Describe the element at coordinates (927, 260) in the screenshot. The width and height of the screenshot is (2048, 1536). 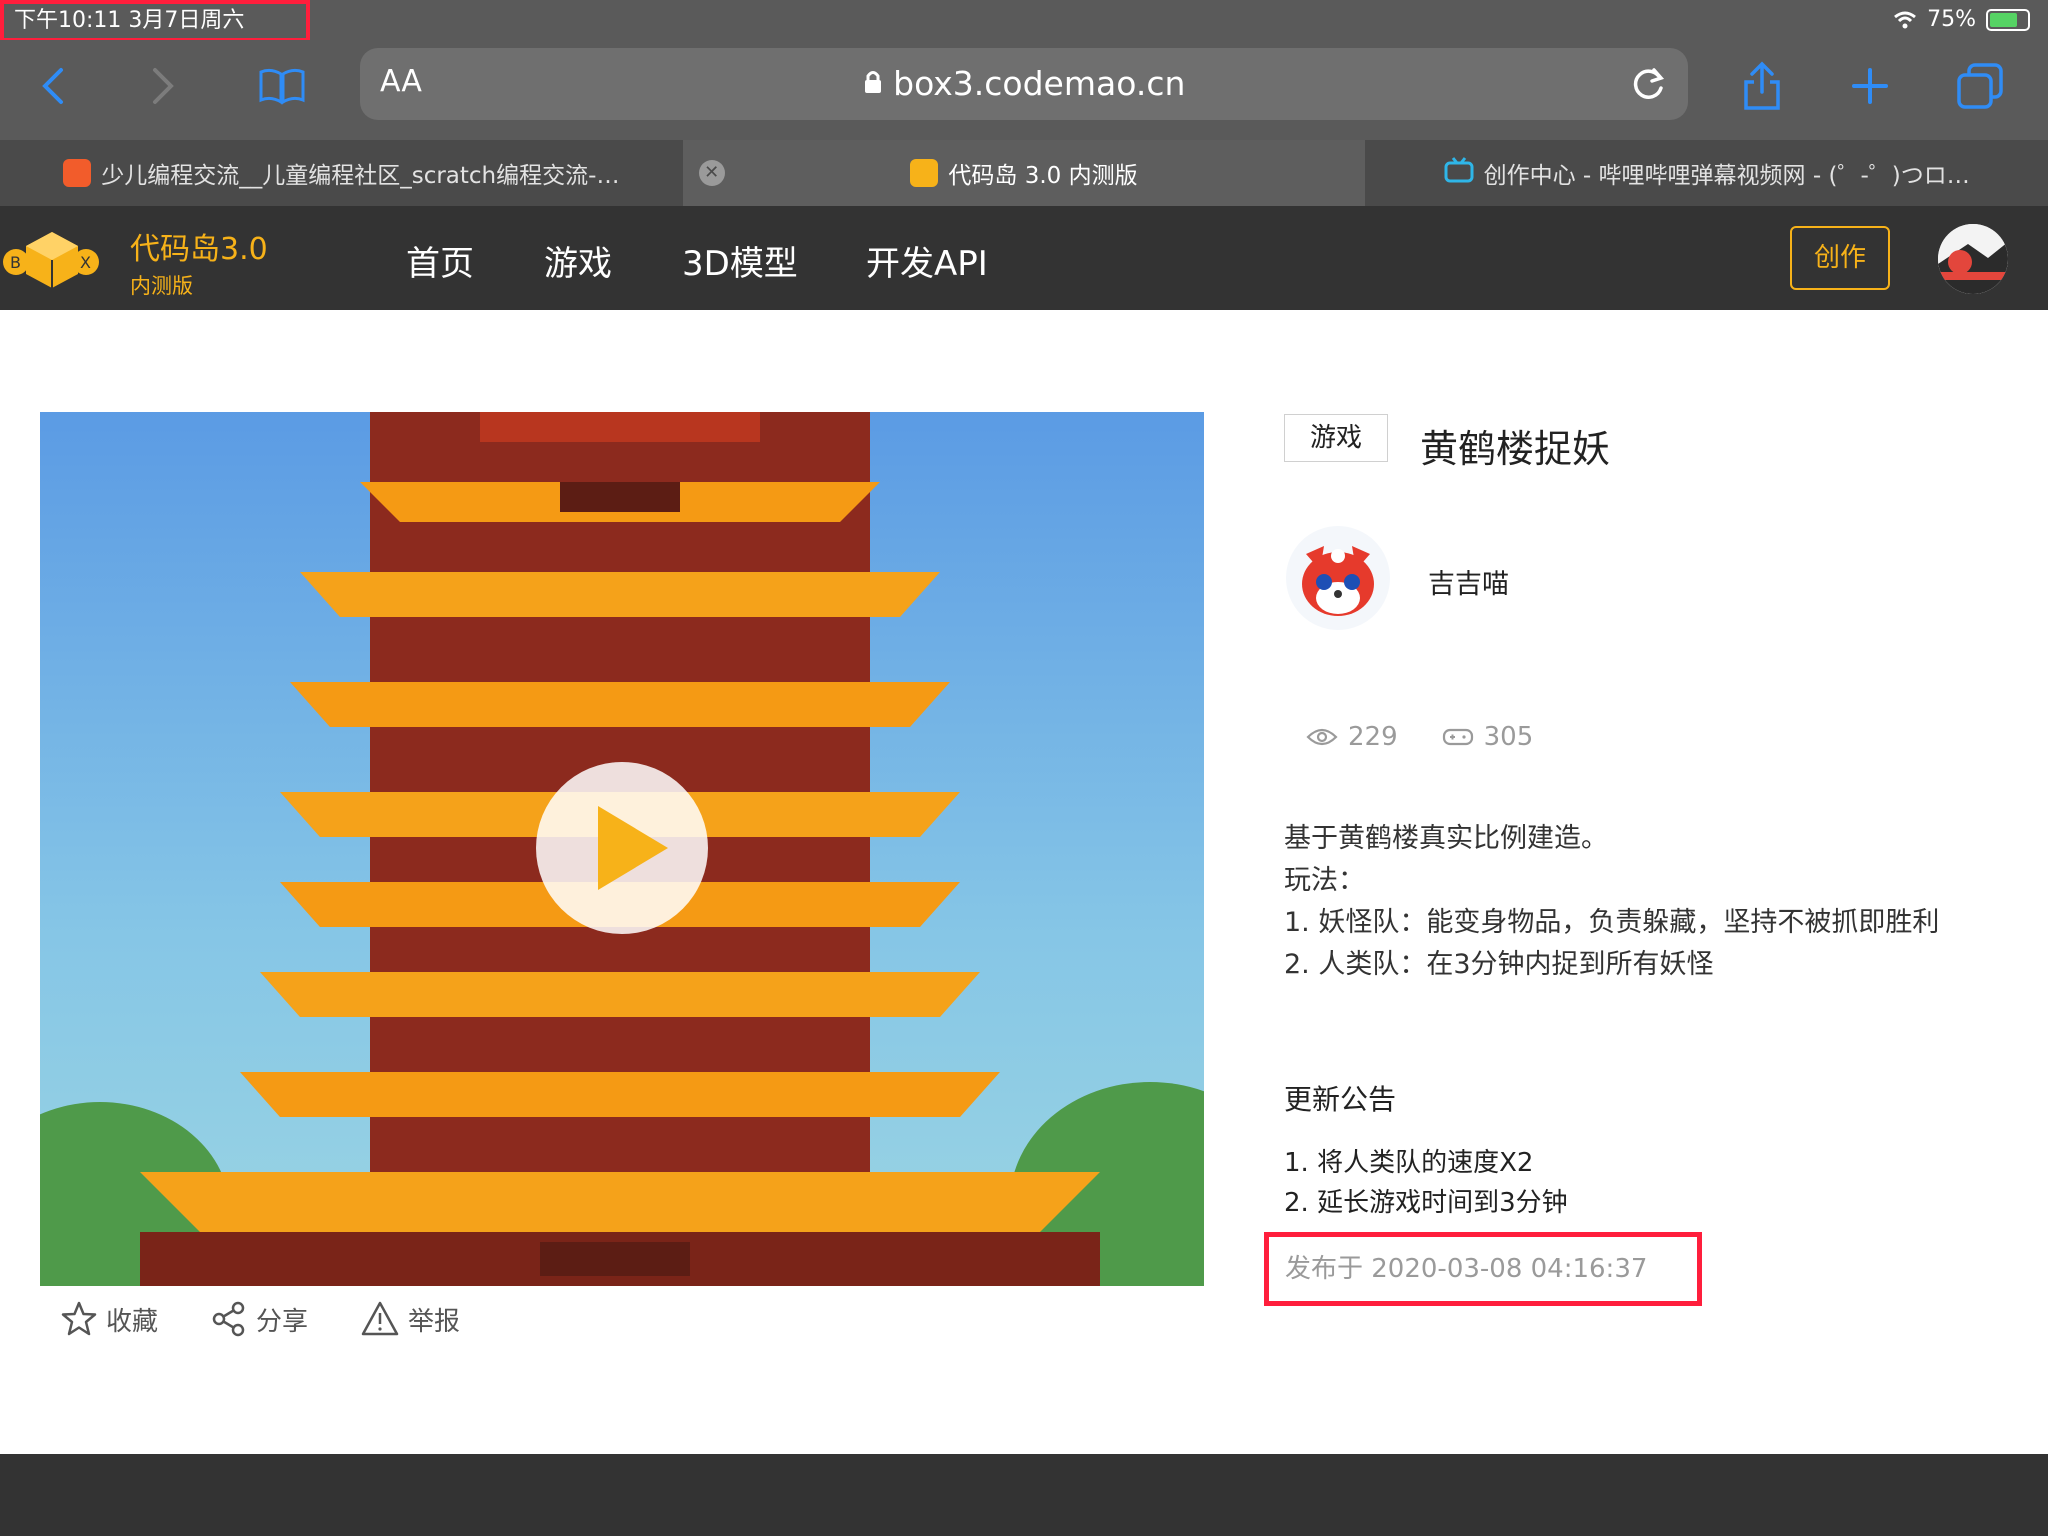
I see `nav-dev-api: 开发API` at that location.